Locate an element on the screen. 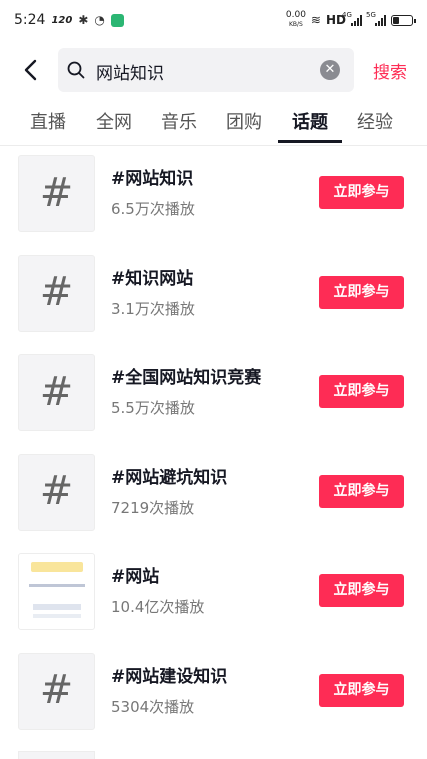 This screenshot has width=427, height=759. active-tab-indicator is located at coordinates (310, 141).